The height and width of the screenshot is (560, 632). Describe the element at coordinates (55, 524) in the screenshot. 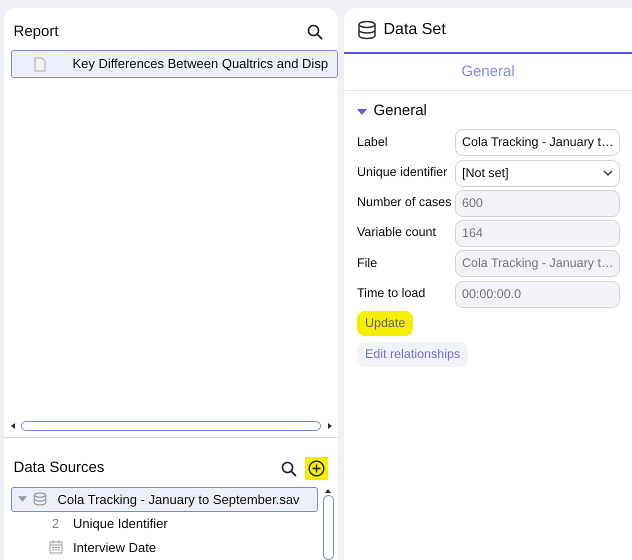

I see `numeric-type-icon: 2` at that location.